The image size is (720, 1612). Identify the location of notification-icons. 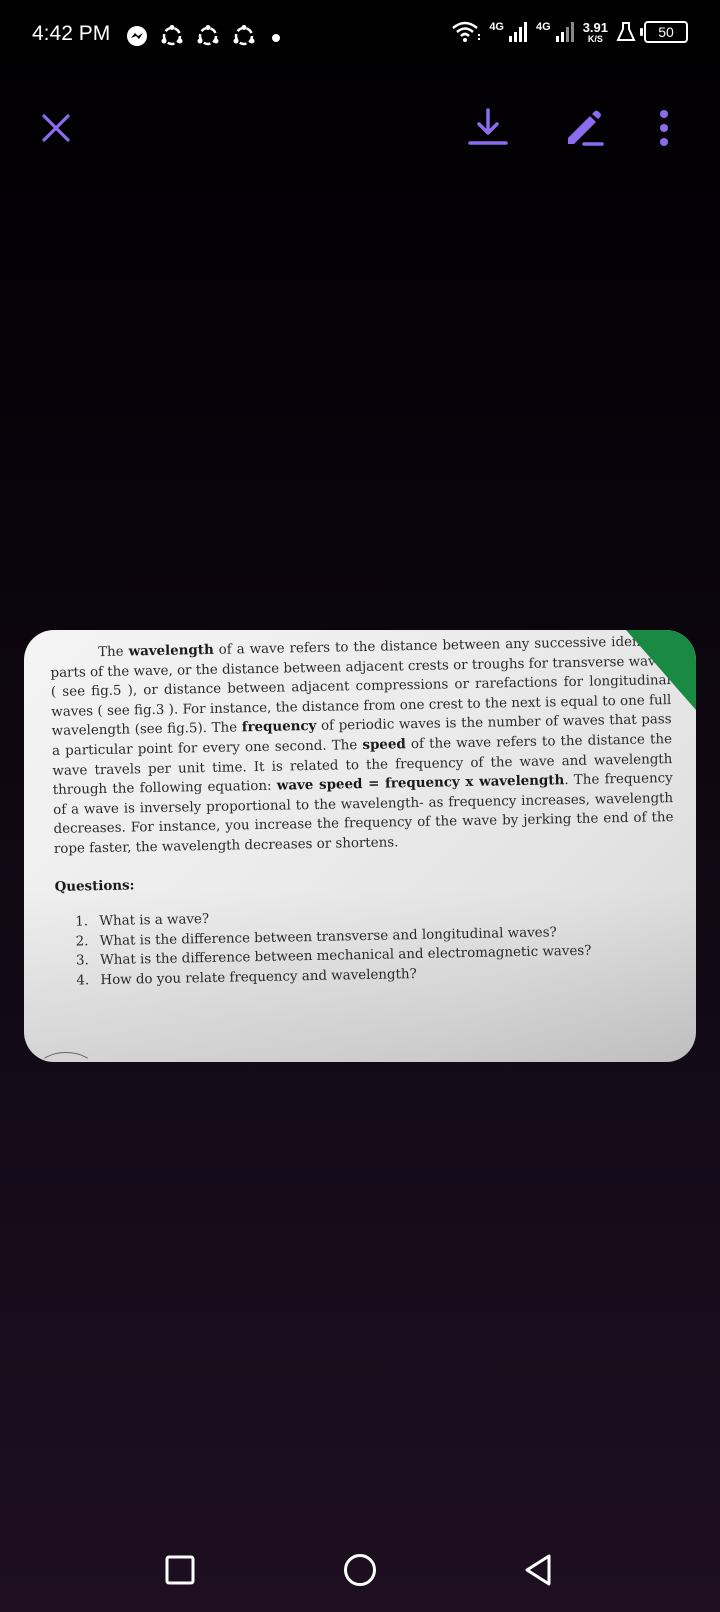
(205, 36).